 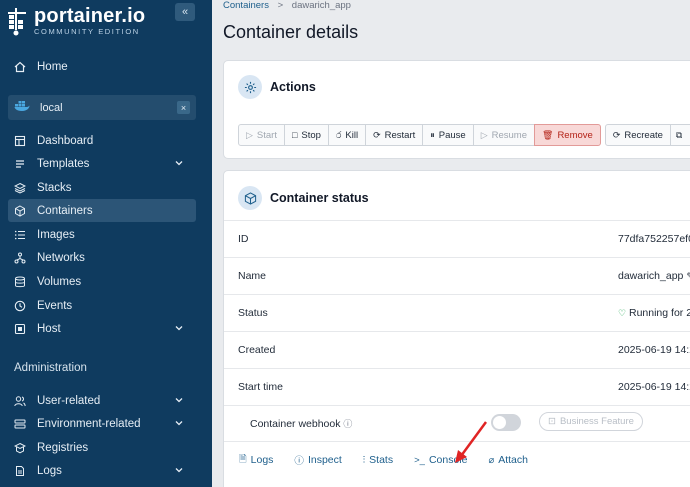 I want to click on events-icon, so click(x=20, y=306).